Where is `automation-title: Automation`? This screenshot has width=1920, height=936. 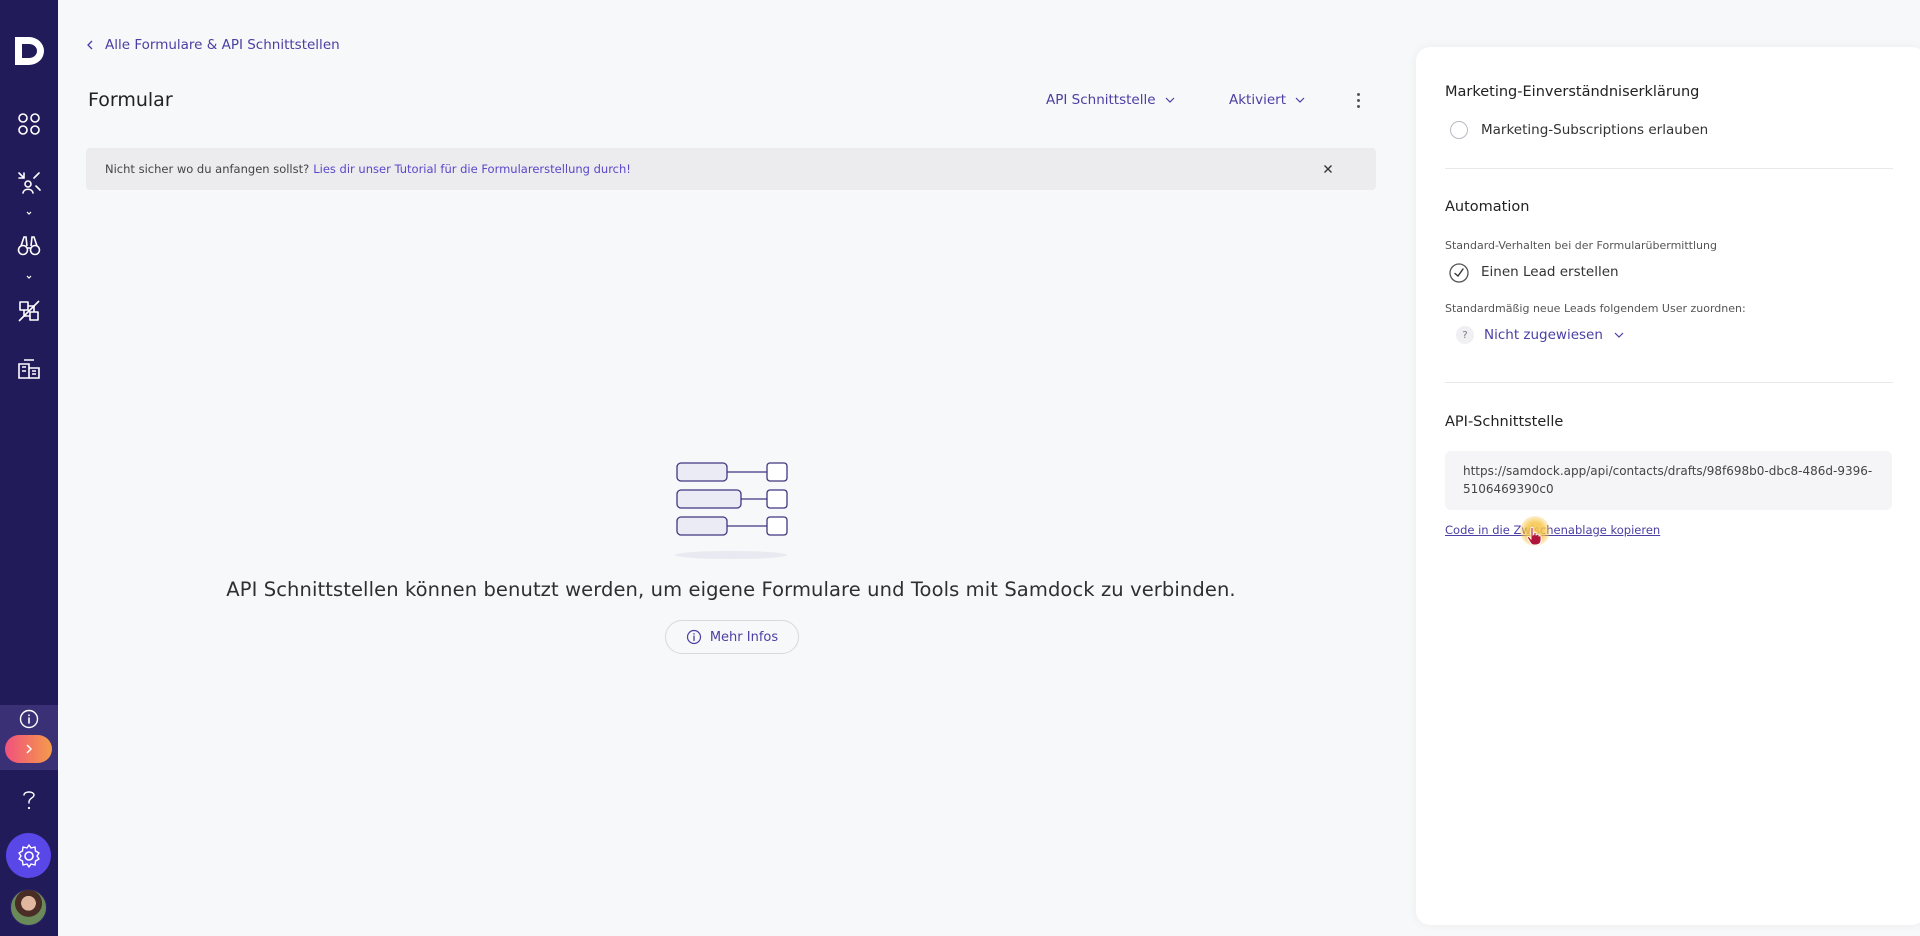
automation-title: Automation is located at coordinates (1487, 207).